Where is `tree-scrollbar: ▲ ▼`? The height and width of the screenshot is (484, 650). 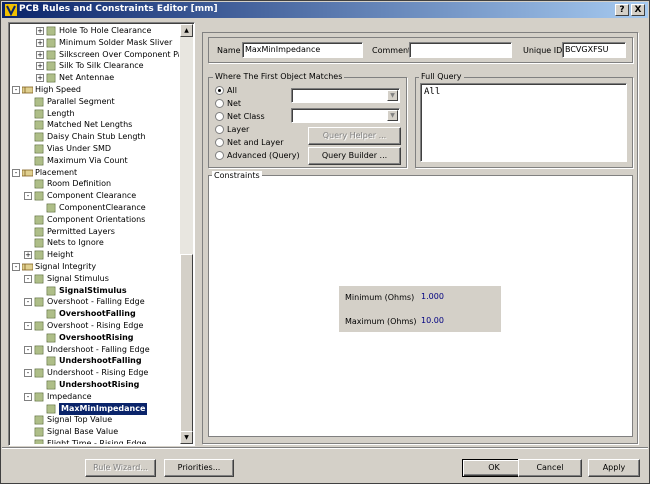 tree-scrollbar: ▲ ▼ is located at coordinates (186, 234).